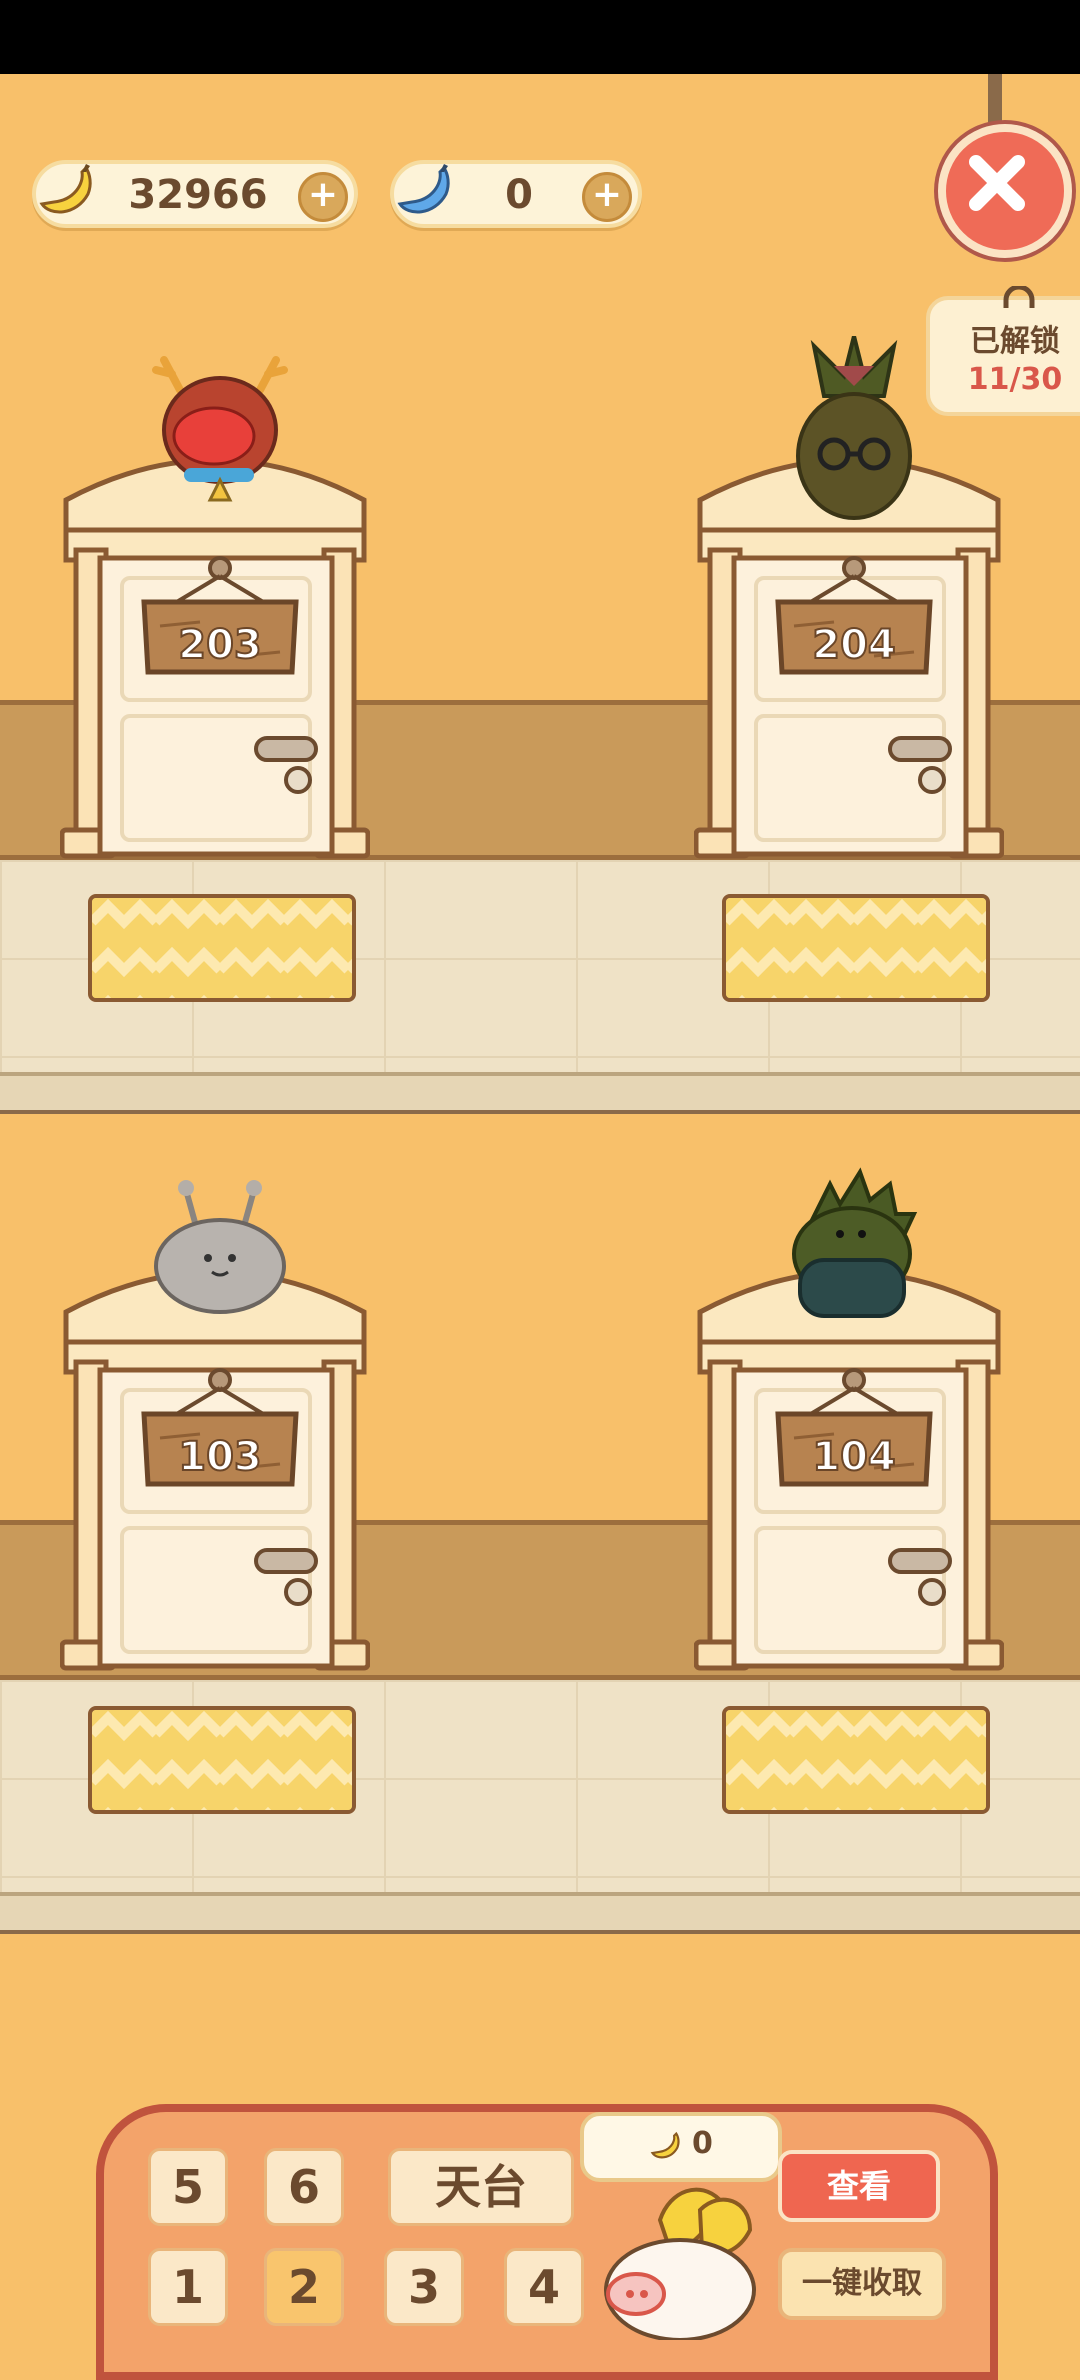 Image resolution: width=1080 pixels, height=2380 pixels. What do you see at coordinates (854, 1457) in the screenshot?
I see `room-number: 104` at bounding box center [854, 1457].